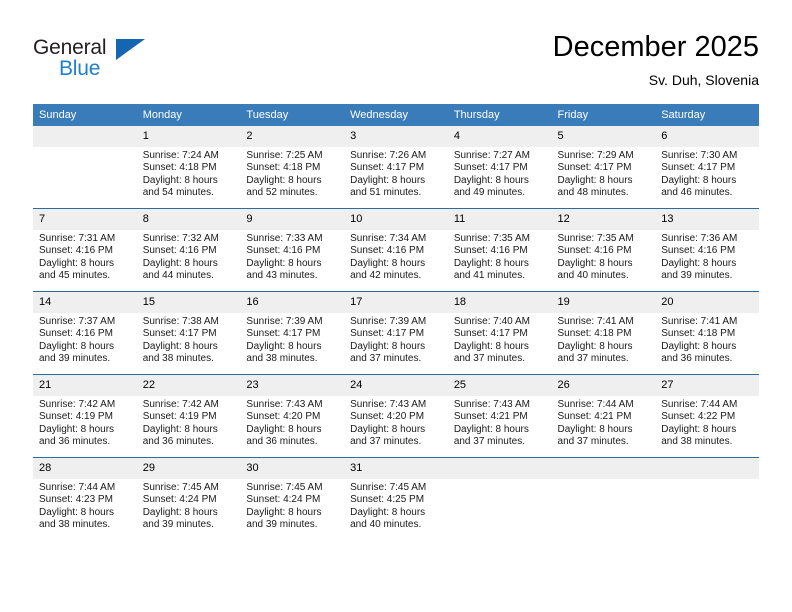 Image resolution: width=792 pixels, height=612 pixels. Describe the element at coordinates (180, 238) in the screenshot. I see `sunrise-text: Sunrise: 7:32 AM` at that location.